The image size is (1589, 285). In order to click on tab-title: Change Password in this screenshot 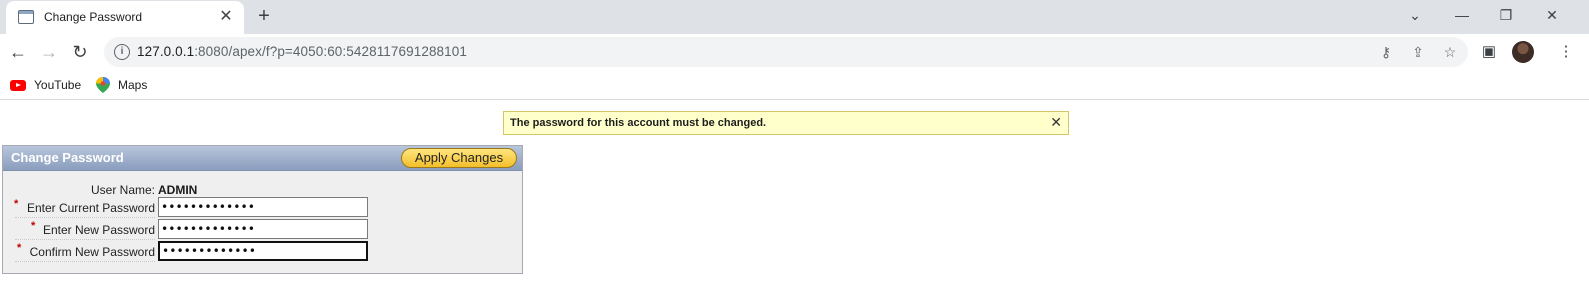, I will do `click(93, 17)`.